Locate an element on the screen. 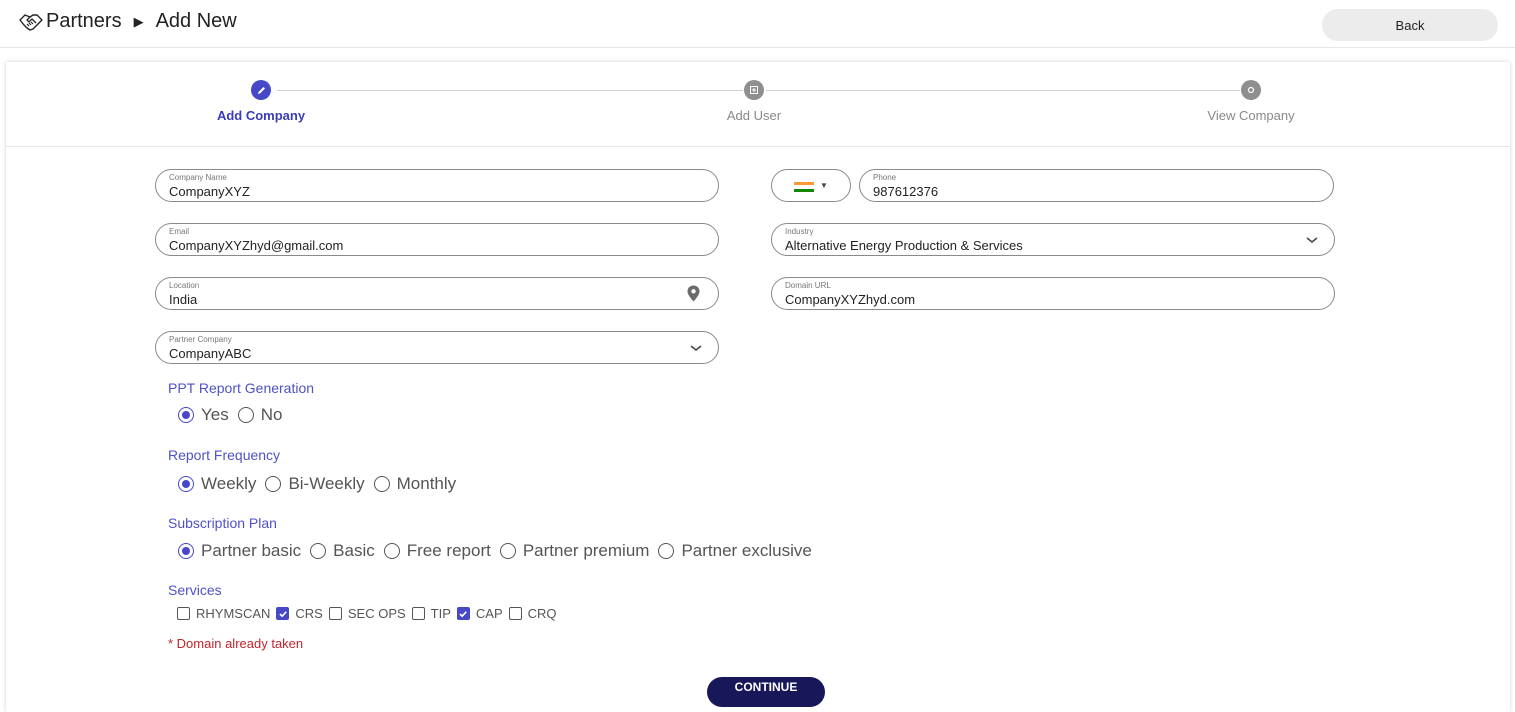  radio-partner-premium is located at coordinates (507, 551).